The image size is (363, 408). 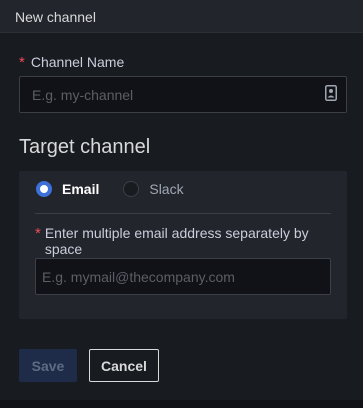 What do you see at coordinates (183, 213) in the screenshot?
I see `divider` at bounding box center [183, 213].